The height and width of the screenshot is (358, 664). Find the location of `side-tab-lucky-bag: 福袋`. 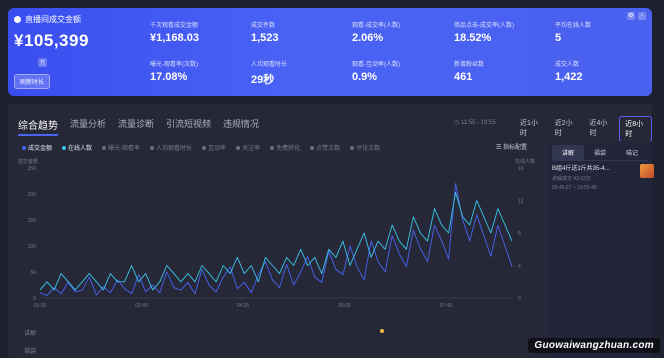

side-tab-lucky-bag: 福袋 is located at coordinates (600, 152).